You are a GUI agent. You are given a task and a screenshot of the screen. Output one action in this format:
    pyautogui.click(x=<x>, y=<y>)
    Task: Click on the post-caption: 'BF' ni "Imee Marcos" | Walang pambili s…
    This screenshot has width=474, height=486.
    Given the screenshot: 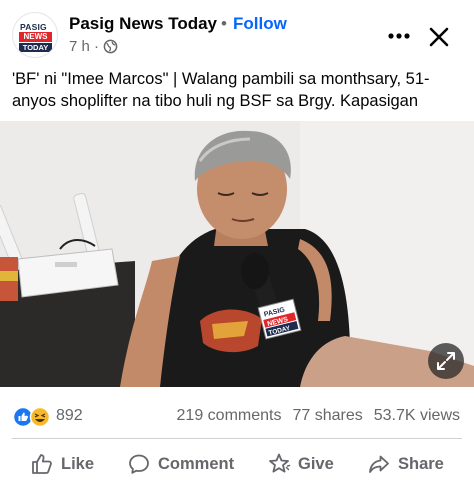 What is the action you would take?
    pyautogui.click(x=221, y=90)
    